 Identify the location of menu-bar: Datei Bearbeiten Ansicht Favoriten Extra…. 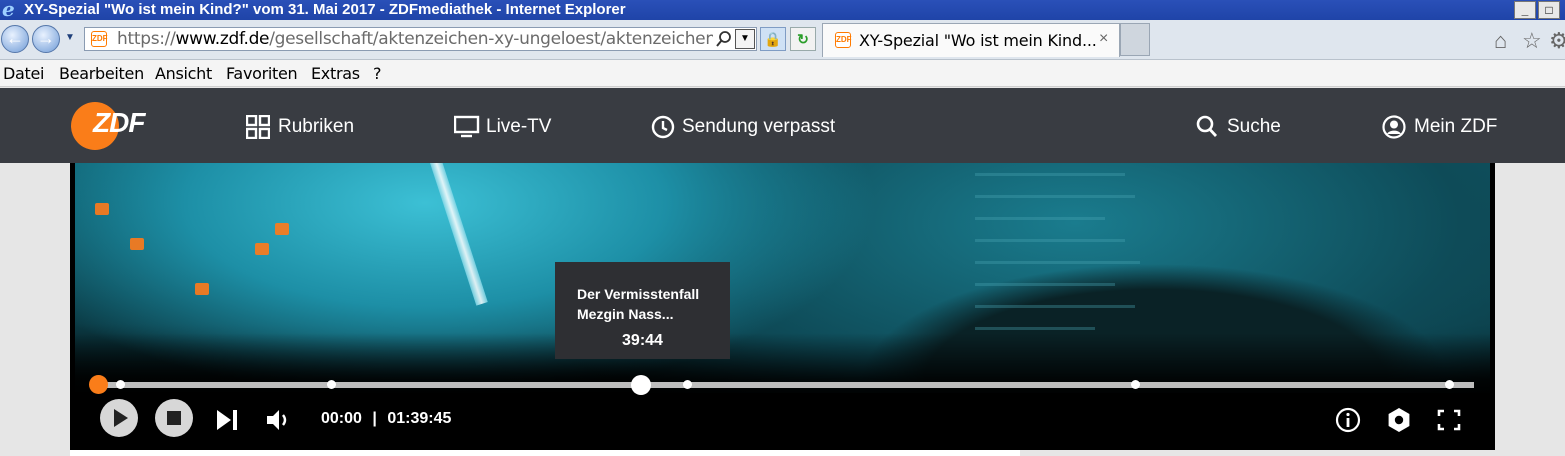
(782, 73).